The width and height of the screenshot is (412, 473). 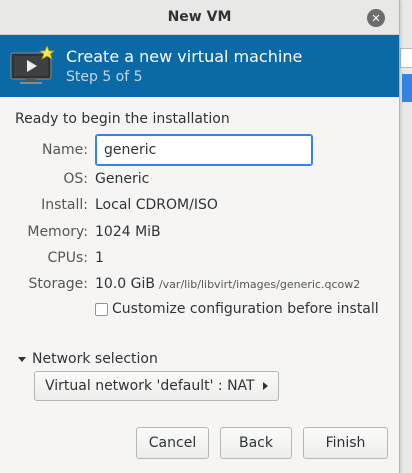 What do you see at coordinates (33, 65) in the screenshot?
I see `vm-monitor-icon` at bounding box center [33, 65].